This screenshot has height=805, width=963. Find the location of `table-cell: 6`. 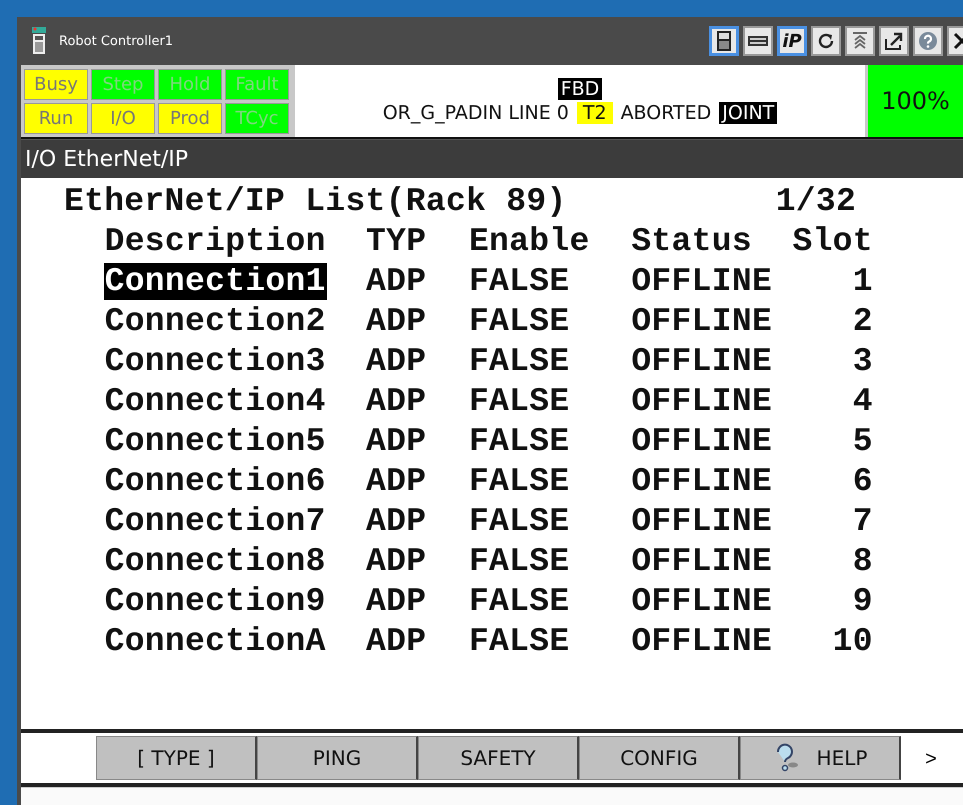

table-cell: 6 is located at coordinates (863, 481).